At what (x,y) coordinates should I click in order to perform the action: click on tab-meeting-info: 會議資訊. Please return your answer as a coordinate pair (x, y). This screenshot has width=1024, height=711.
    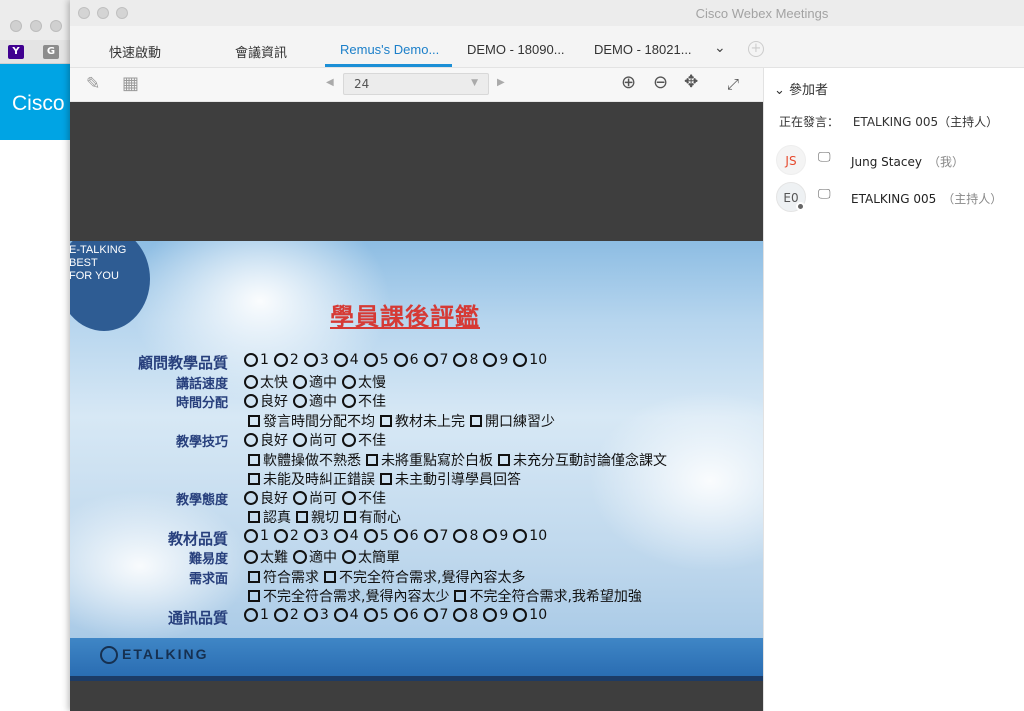
    Looking at the image, I should click on (261, 51).